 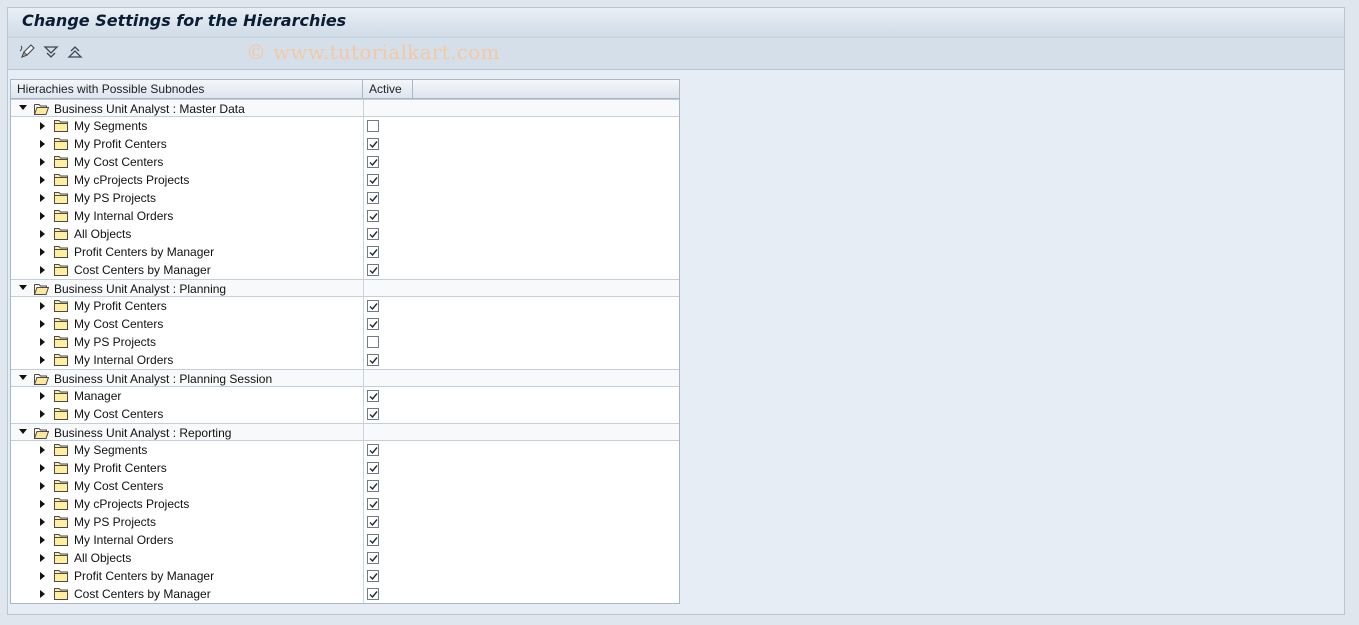 What do you see at coordinates (53, 53) in the screenshot?
I see `expand-all-icon` at bounding box center [53, 53].